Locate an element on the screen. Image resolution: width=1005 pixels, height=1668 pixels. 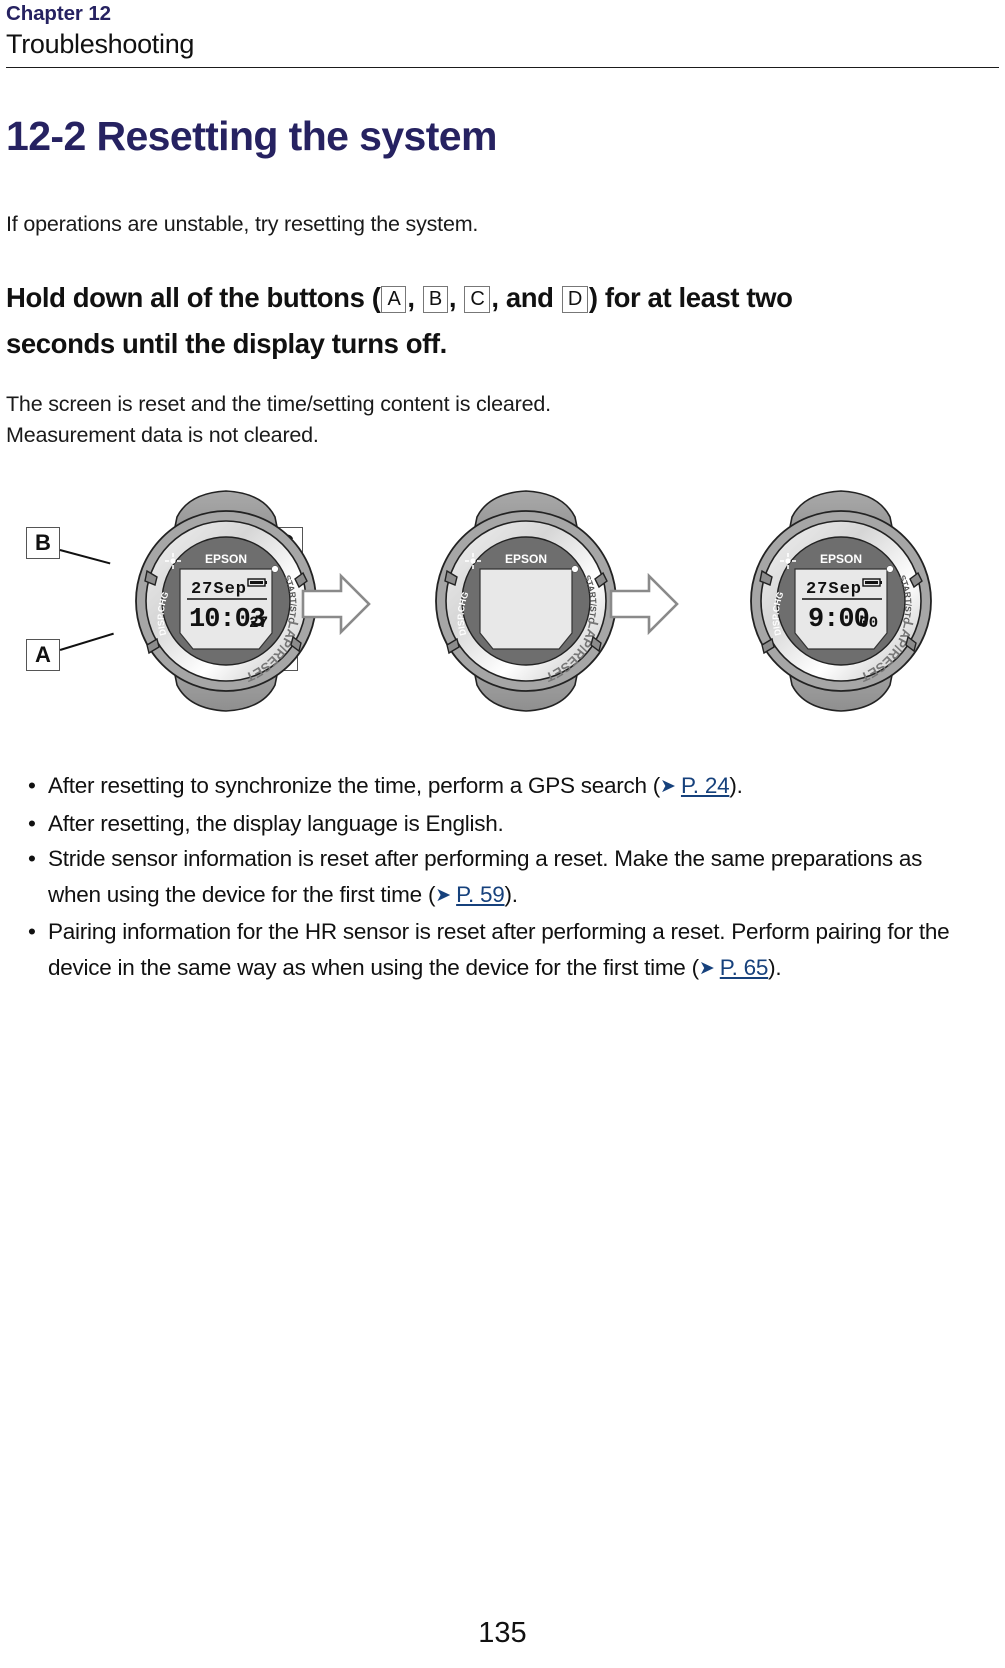
watch-date-3: 27Sep is located at coordinates (834, 589).